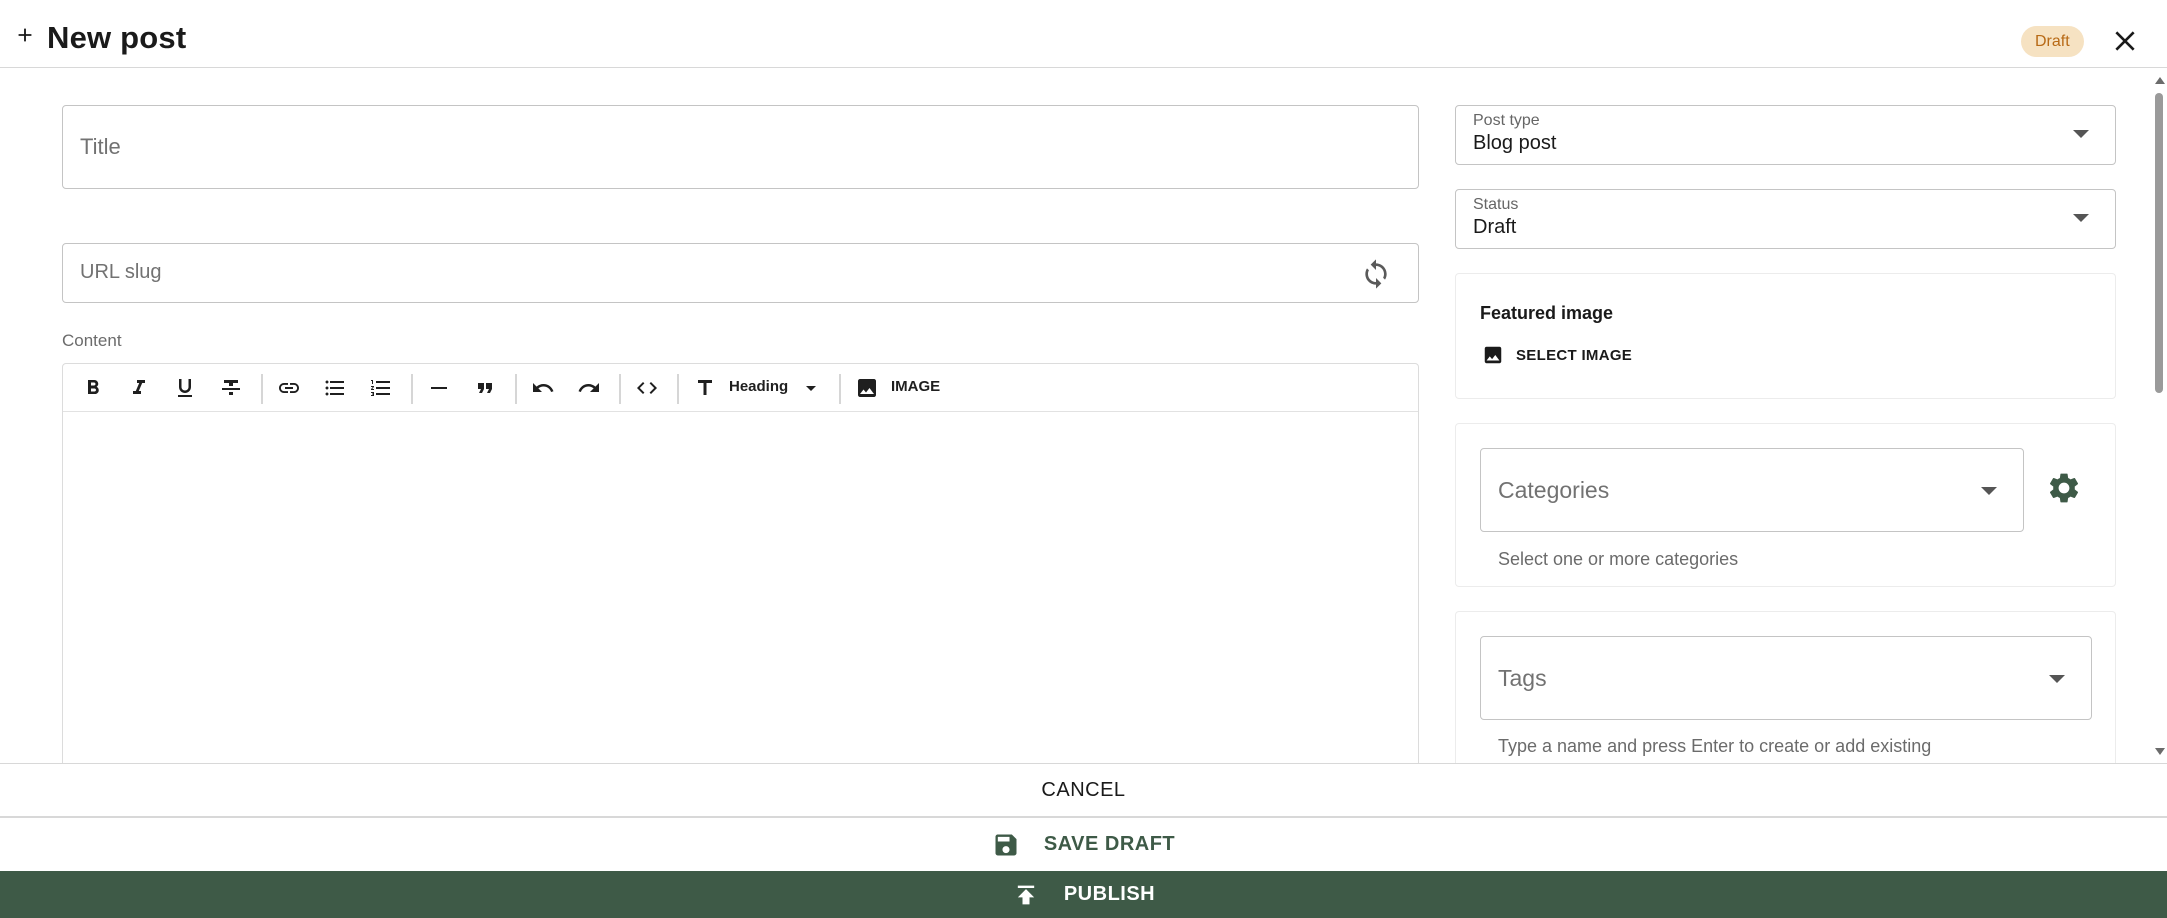 This screenshot has width=2167, height=918. I want to click on title-input: Title, so click(740, 147).